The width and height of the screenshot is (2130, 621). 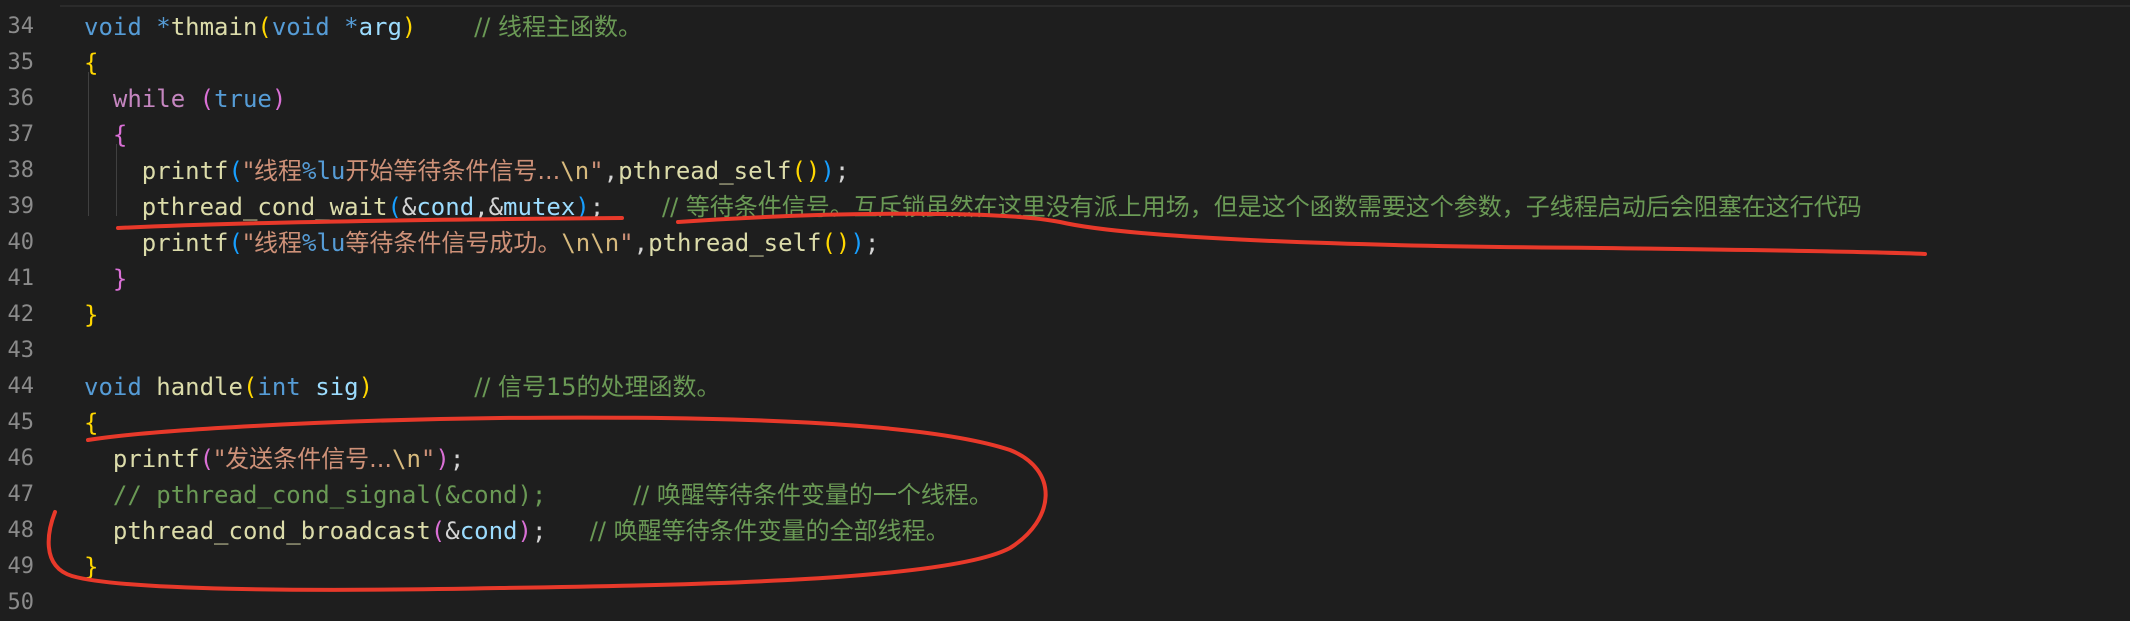 What do you see at coordinates (1065, 603) in the screenshot?
I see `code-line: 50` at bounding box center [1065, 603].